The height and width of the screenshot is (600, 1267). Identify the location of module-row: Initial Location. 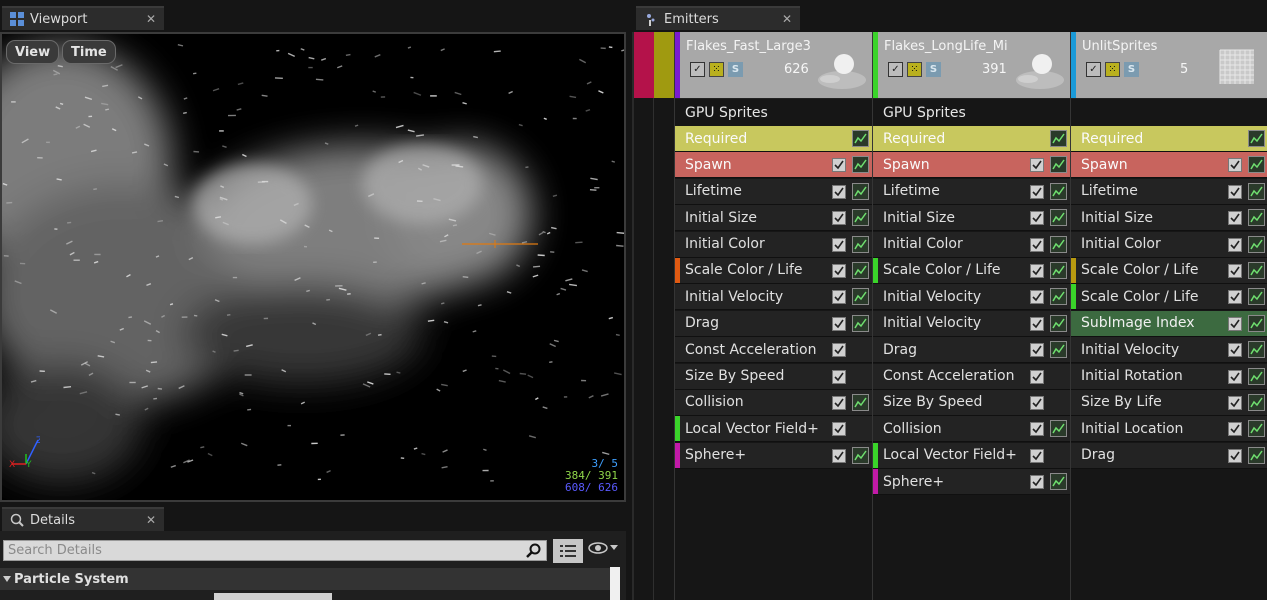
(1169, 429).